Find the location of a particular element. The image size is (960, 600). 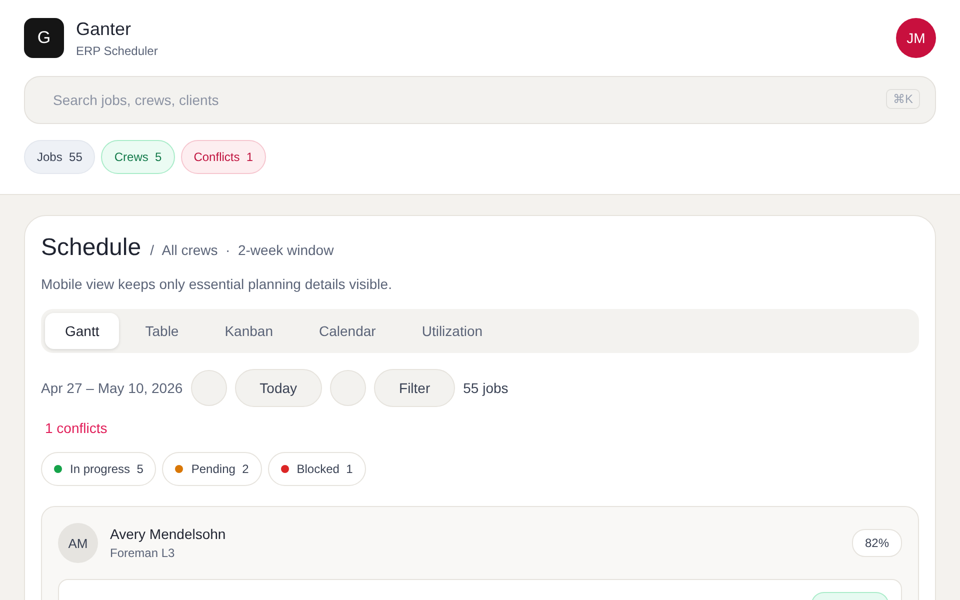

crew-role: Foreman L3 is located at coordinates (143, 553).